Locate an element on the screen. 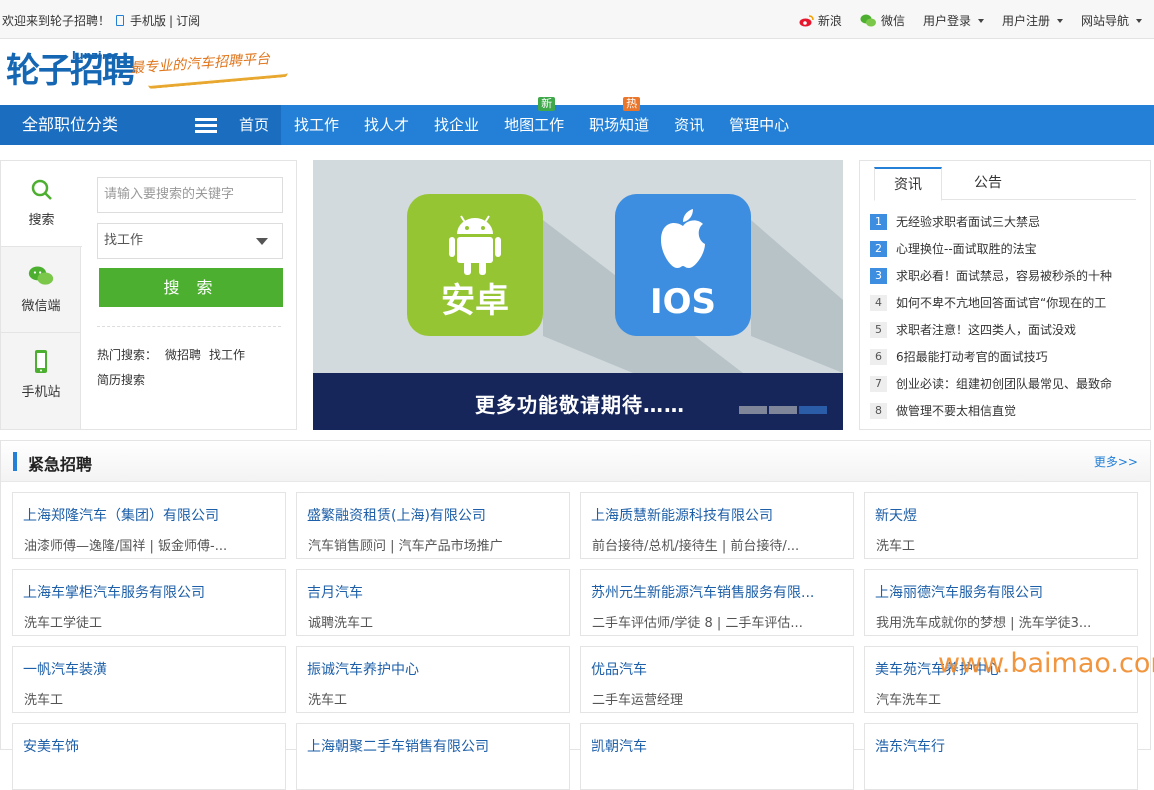 Image resolution: width=1154 pixels, height=790 pixels. nav-find-job: 找工作 is located at coordinates (316, 125).